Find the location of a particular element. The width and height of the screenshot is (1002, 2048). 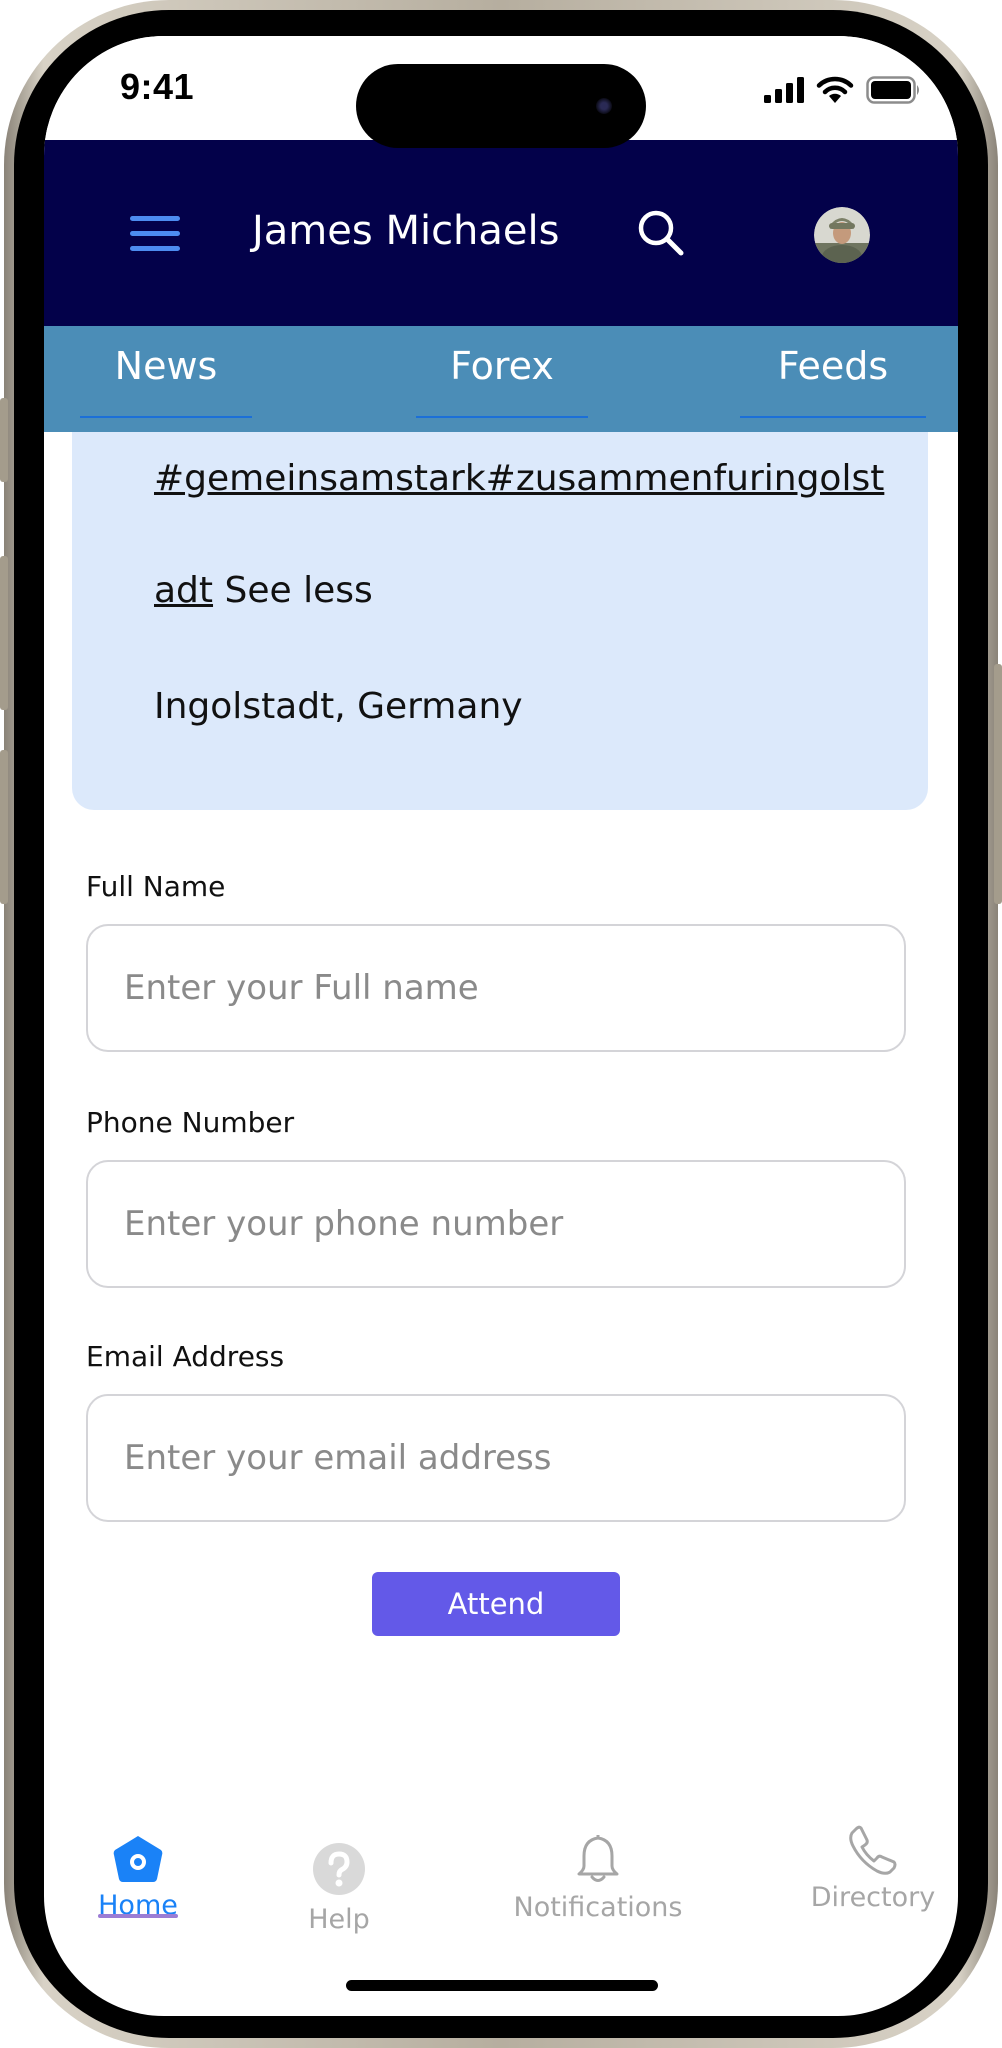

attend-button: Attend is located at coordinates (496, 1604).